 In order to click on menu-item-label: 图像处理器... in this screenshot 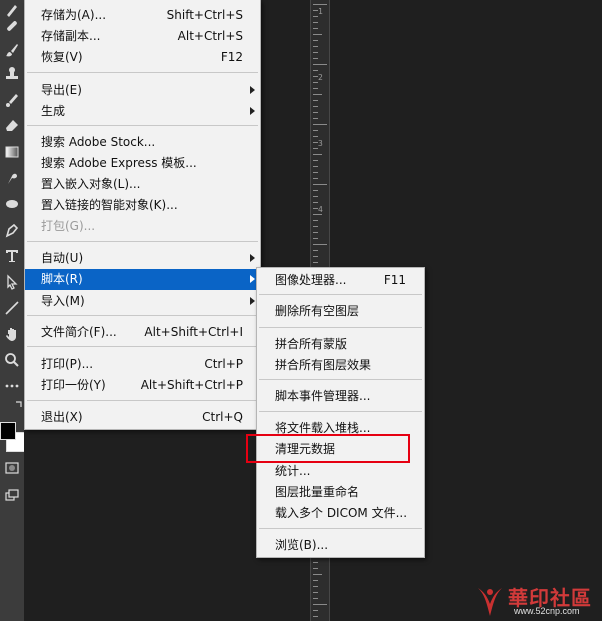, I will do `click(311, 280)`.